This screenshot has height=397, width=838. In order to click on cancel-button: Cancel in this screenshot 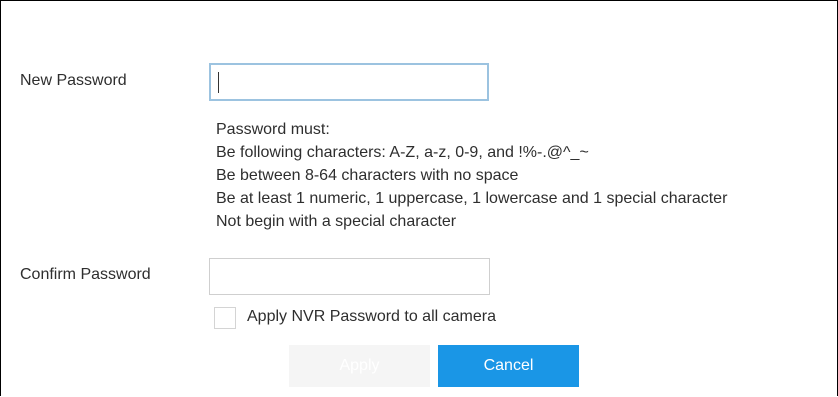, I will do `click(508, 366)`.